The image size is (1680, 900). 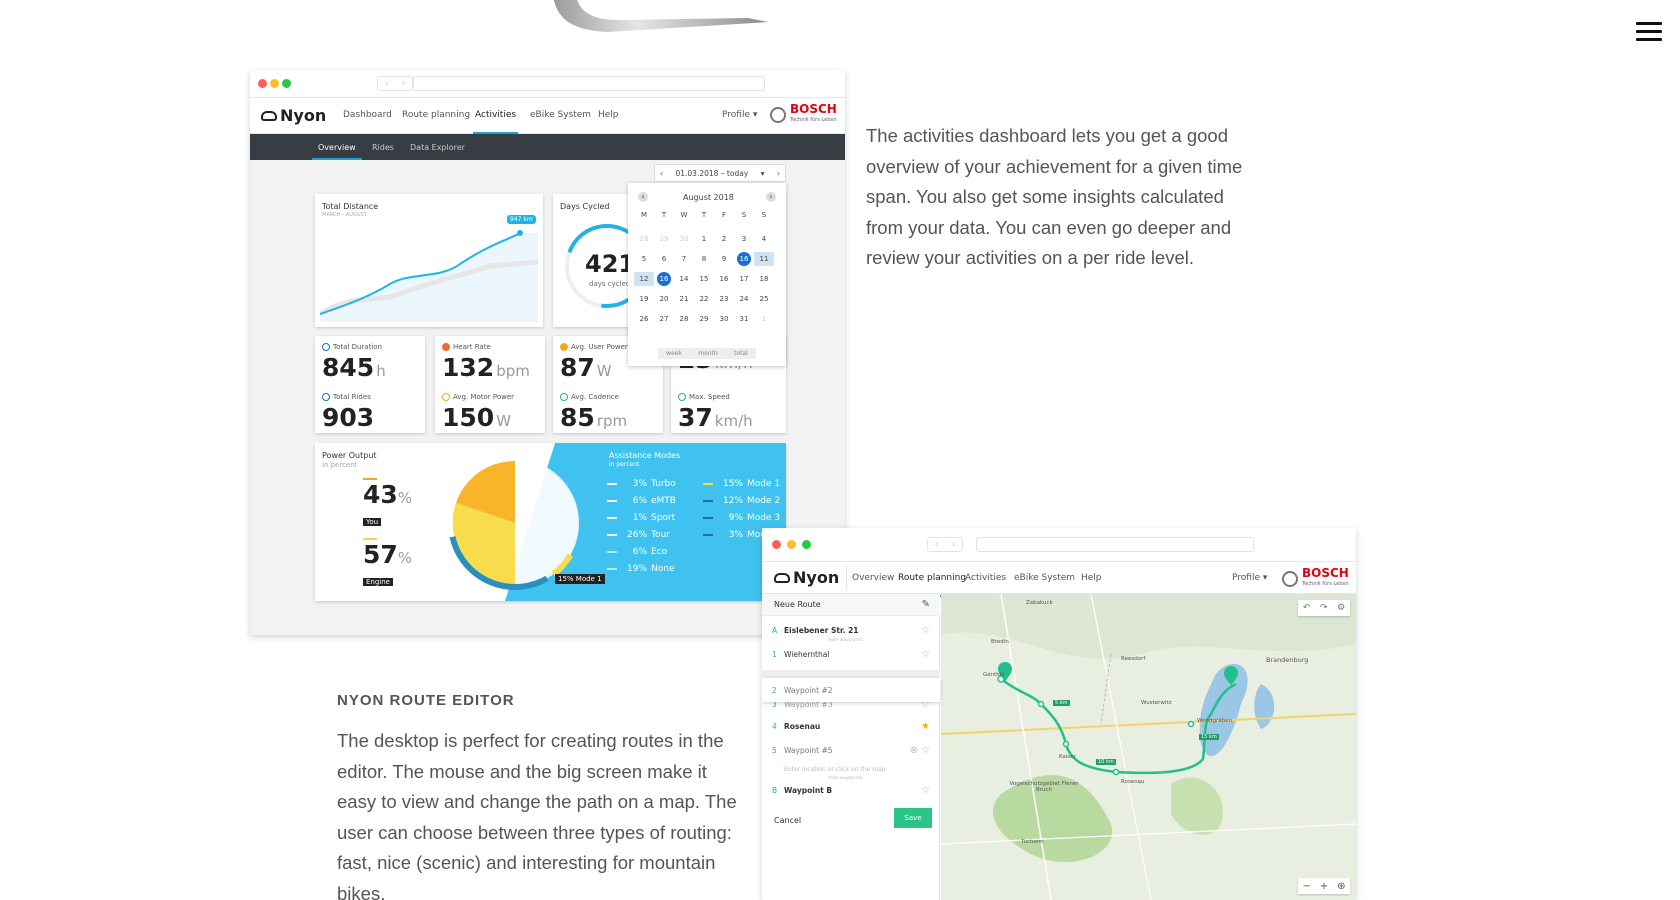 What do you see at coordinates (720, 173) in the screenshot?
I see `date-range-picker: ‹ 01.03.2018 – today ▾ ›` at bounding box center [720, 173].